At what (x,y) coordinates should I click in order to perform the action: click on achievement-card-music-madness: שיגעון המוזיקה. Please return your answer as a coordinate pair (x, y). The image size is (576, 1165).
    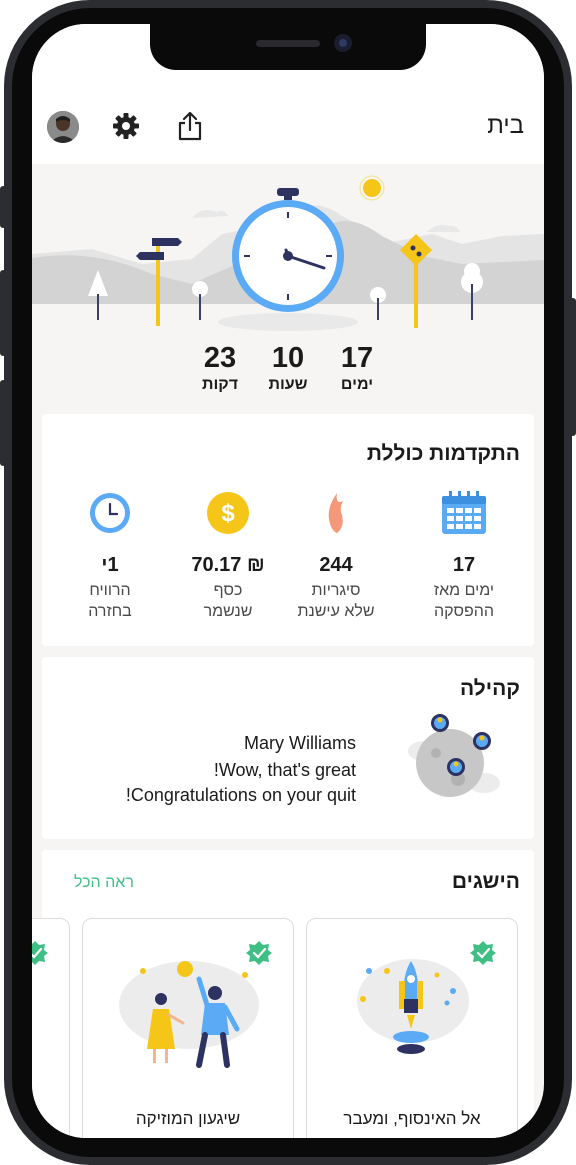
    Looking at the image, I should click on (188, 1028).